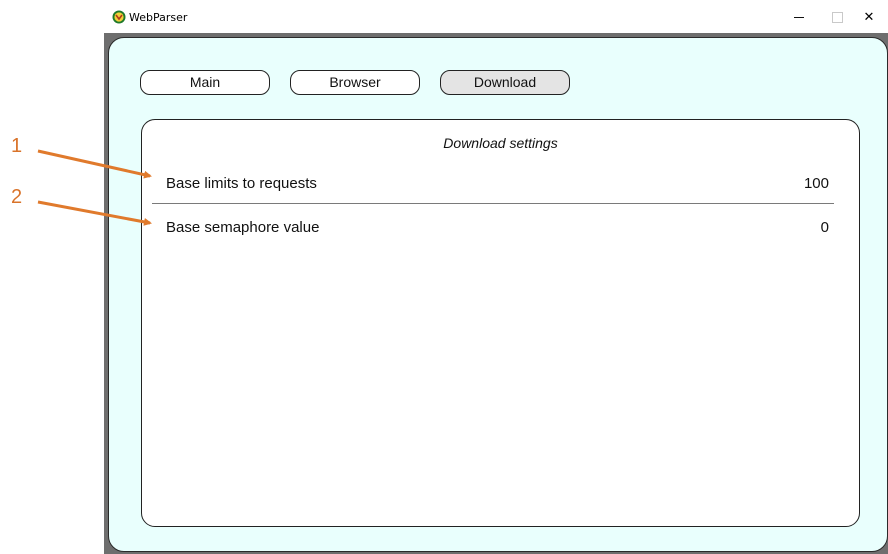 The height and width of the screenshot is (554, 888). I want to click on panel-title: Download settings, so click(500, 143).